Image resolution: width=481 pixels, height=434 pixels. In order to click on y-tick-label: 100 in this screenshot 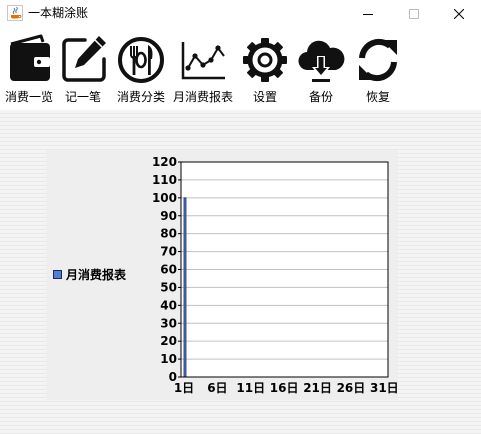, I will do `click(164, 198)`.